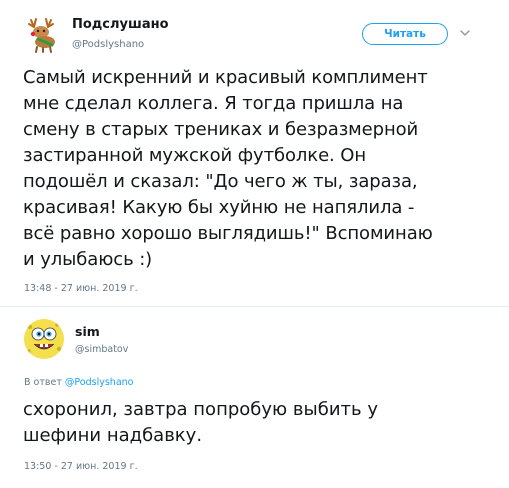  What do you see at coordinates (81, 288) in the screenshot?
I see `tweet-timestamp: 13:48 - 27 июн. 2019 г.` at bounding box center [81, 288].